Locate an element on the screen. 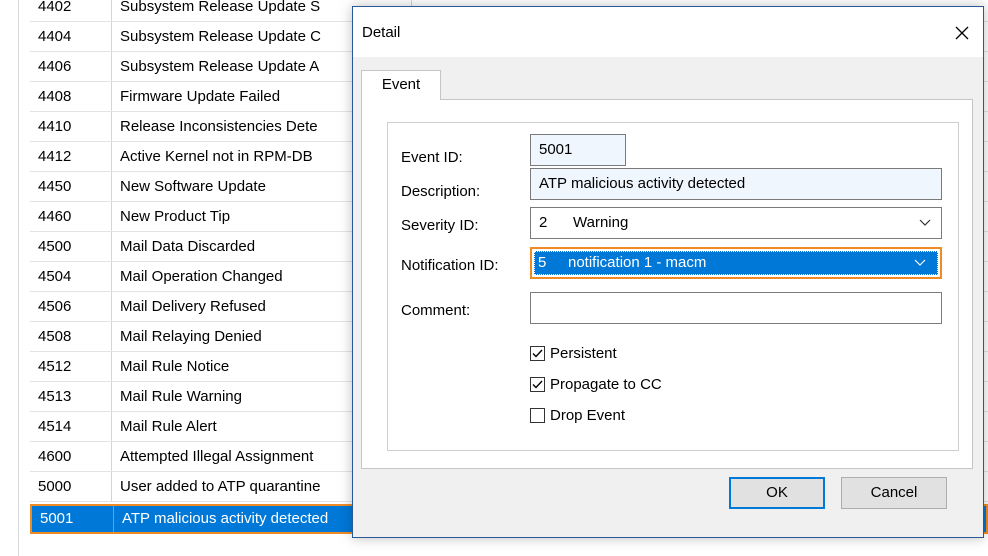 Image resolution: width=988 pixels, height=556 pixels. persistent-label: Persistent is located at coordinates (583, 353).